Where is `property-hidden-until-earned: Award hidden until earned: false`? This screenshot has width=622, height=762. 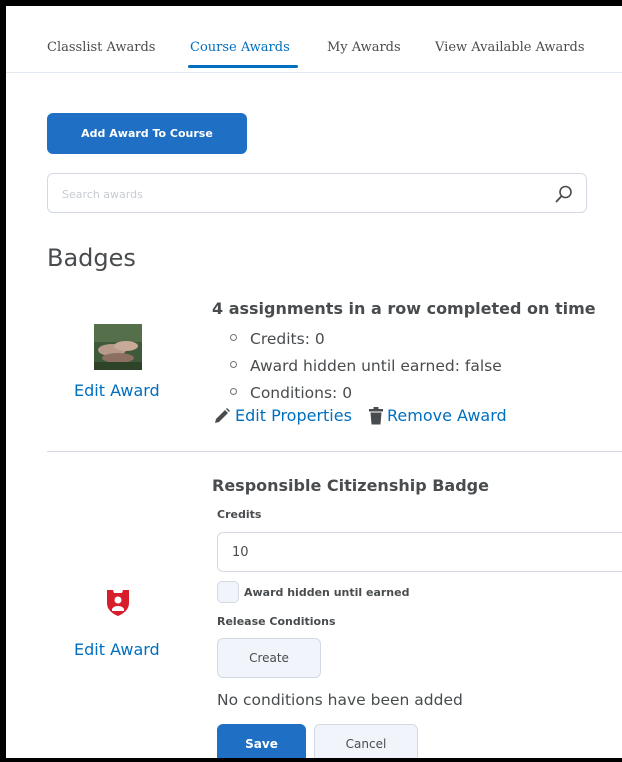 property-hidden-until-earned: Award hidden until earned: false is located at coordinates (366, 366).